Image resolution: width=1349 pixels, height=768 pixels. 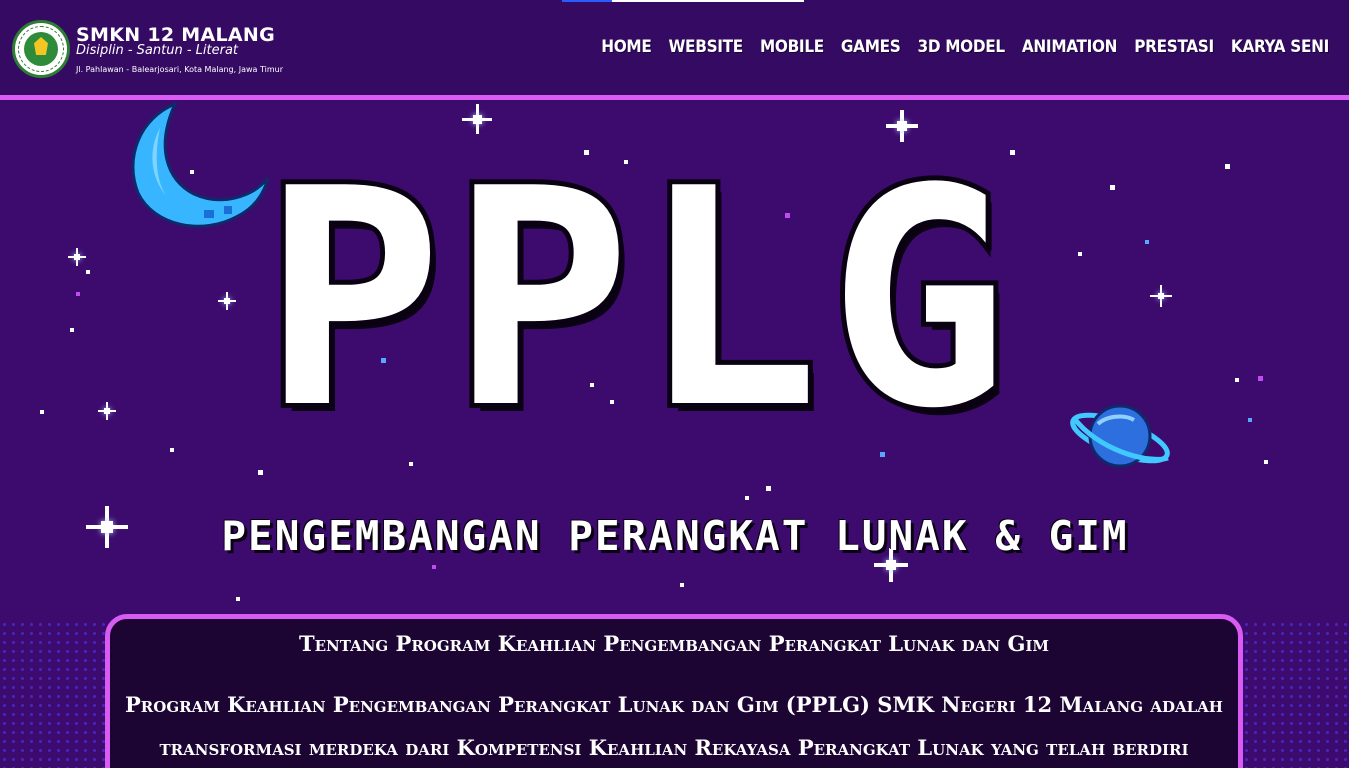 I want to click on hero-subtitle: PENGEMBANGAN PERANGKAT LUNAK & GIM, so click(x=675, y=536).